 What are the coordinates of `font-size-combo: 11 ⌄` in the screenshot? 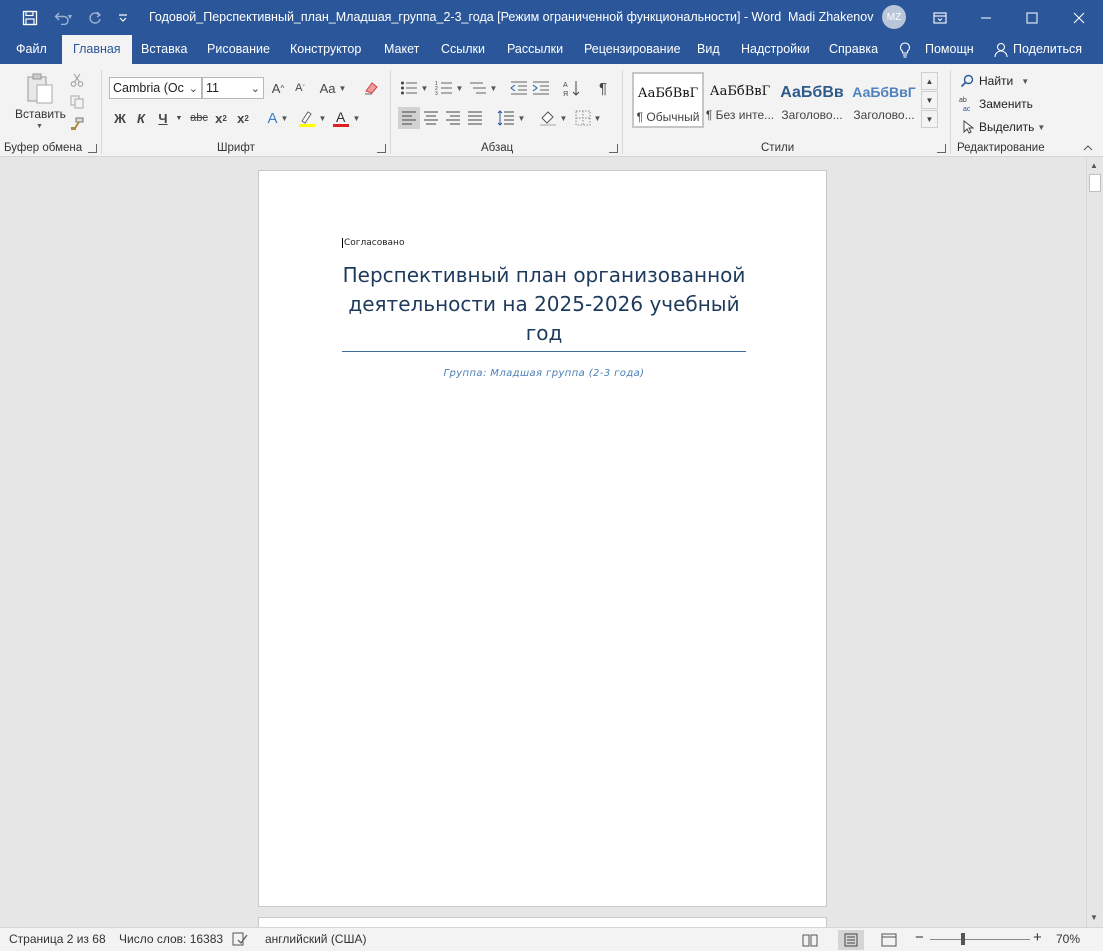 It's located at (233, 88).